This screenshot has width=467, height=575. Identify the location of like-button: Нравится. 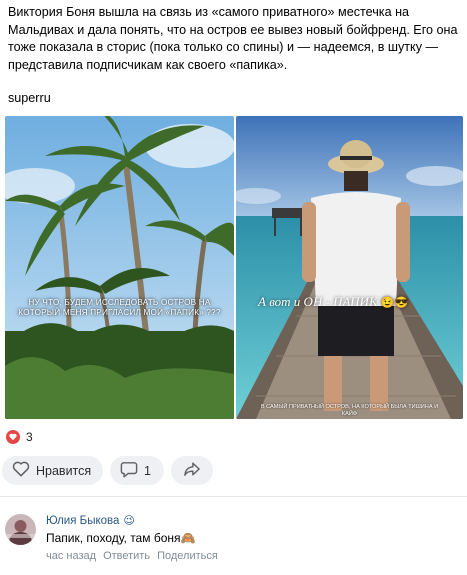
(52, 470).